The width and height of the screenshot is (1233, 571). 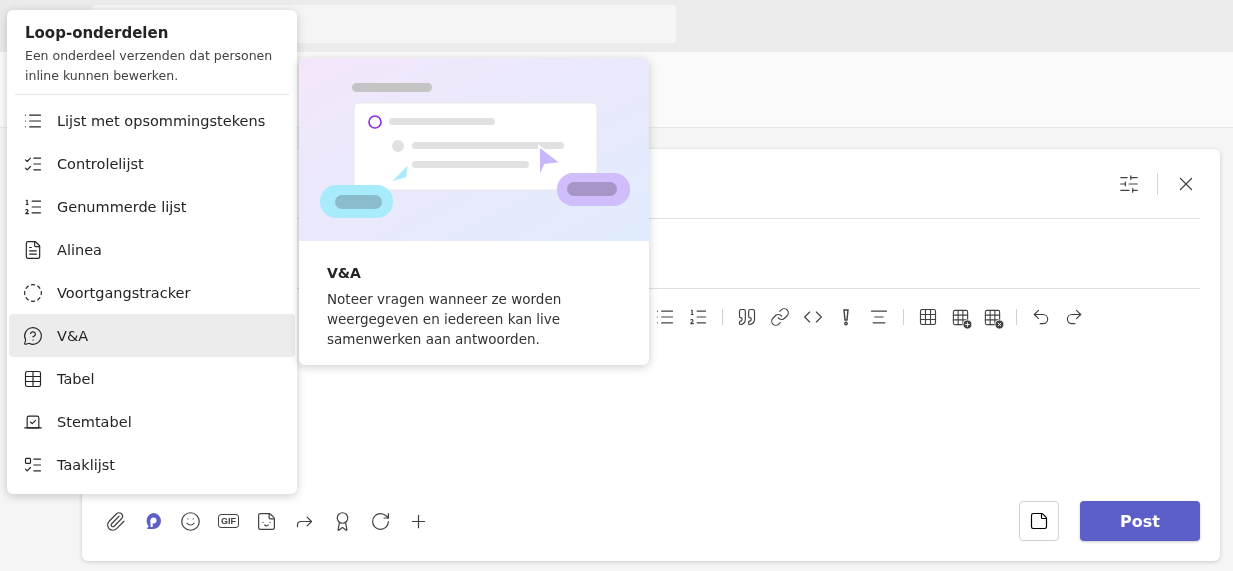 What do you see at coordinates (97, 33) in the screenshot?
I see `menu-title: Loop-onderdelen` at bounding box center [97, 33].